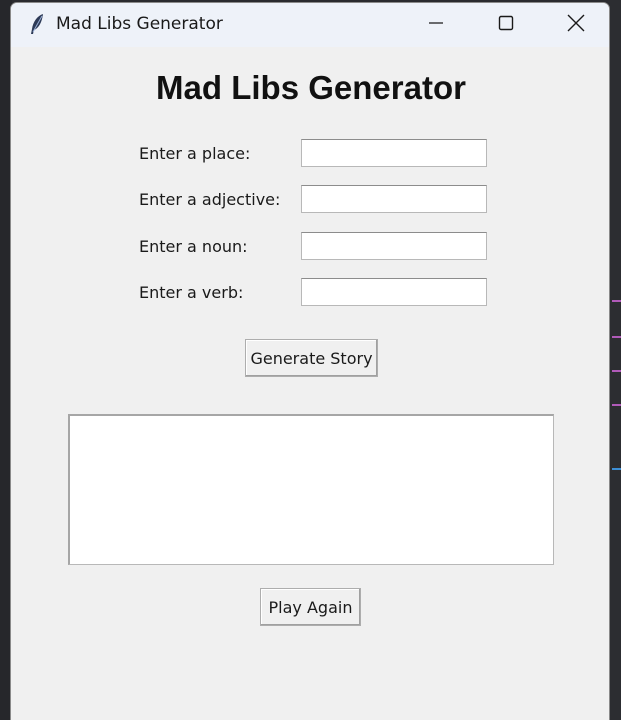  What do you see at coordinates (394, 199) in the screenshot?
I see `adjective-input` at bounding box center [394, 199].